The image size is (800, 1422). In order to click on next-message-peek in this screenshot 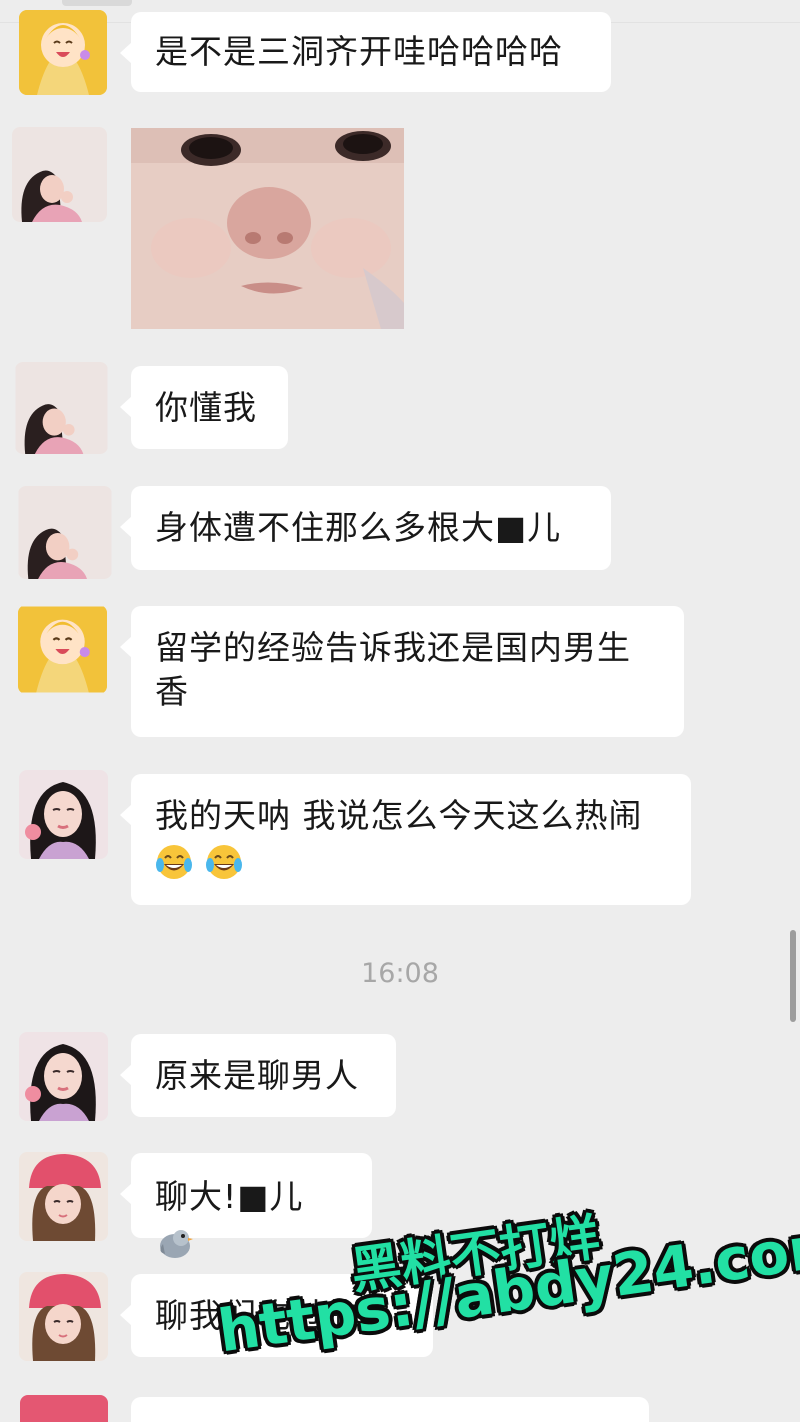, I will do `click(400, 1408)`.